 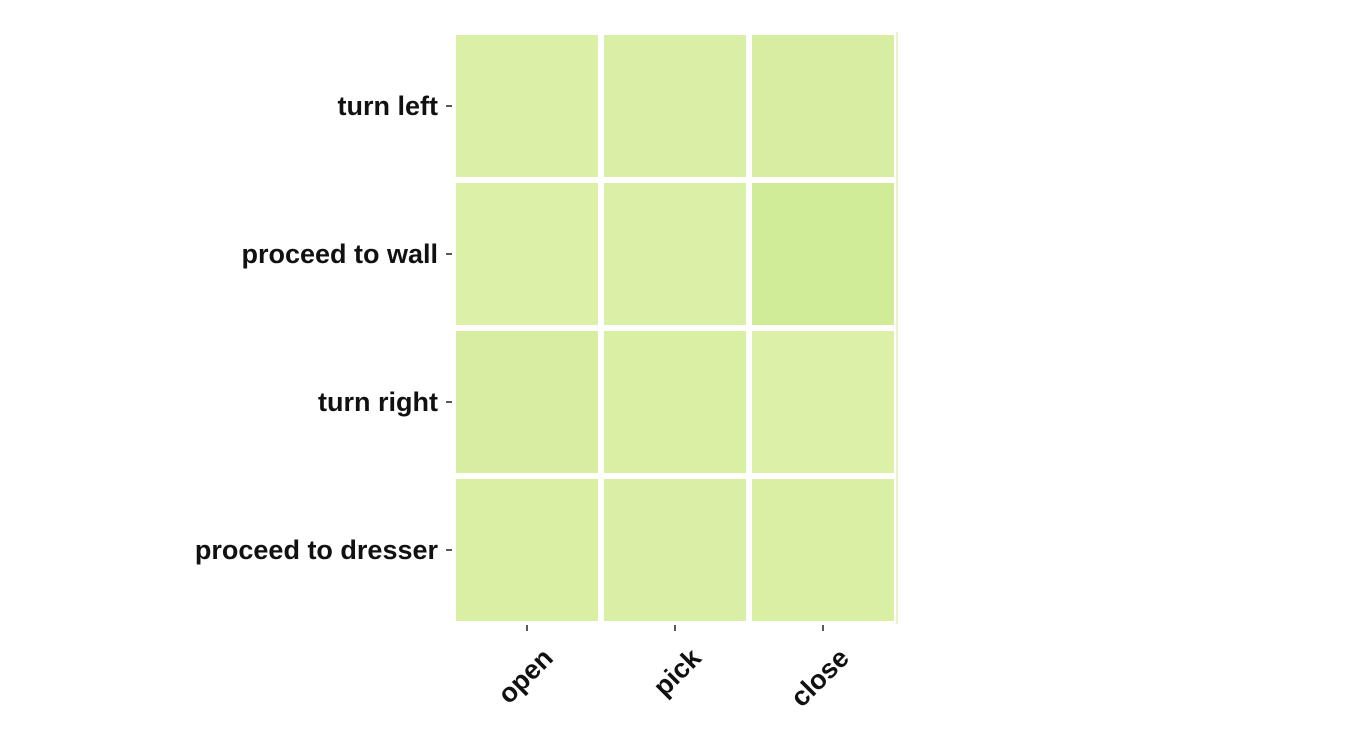 I want to click on x-axis: open pick close, so click(x=673, y=669).